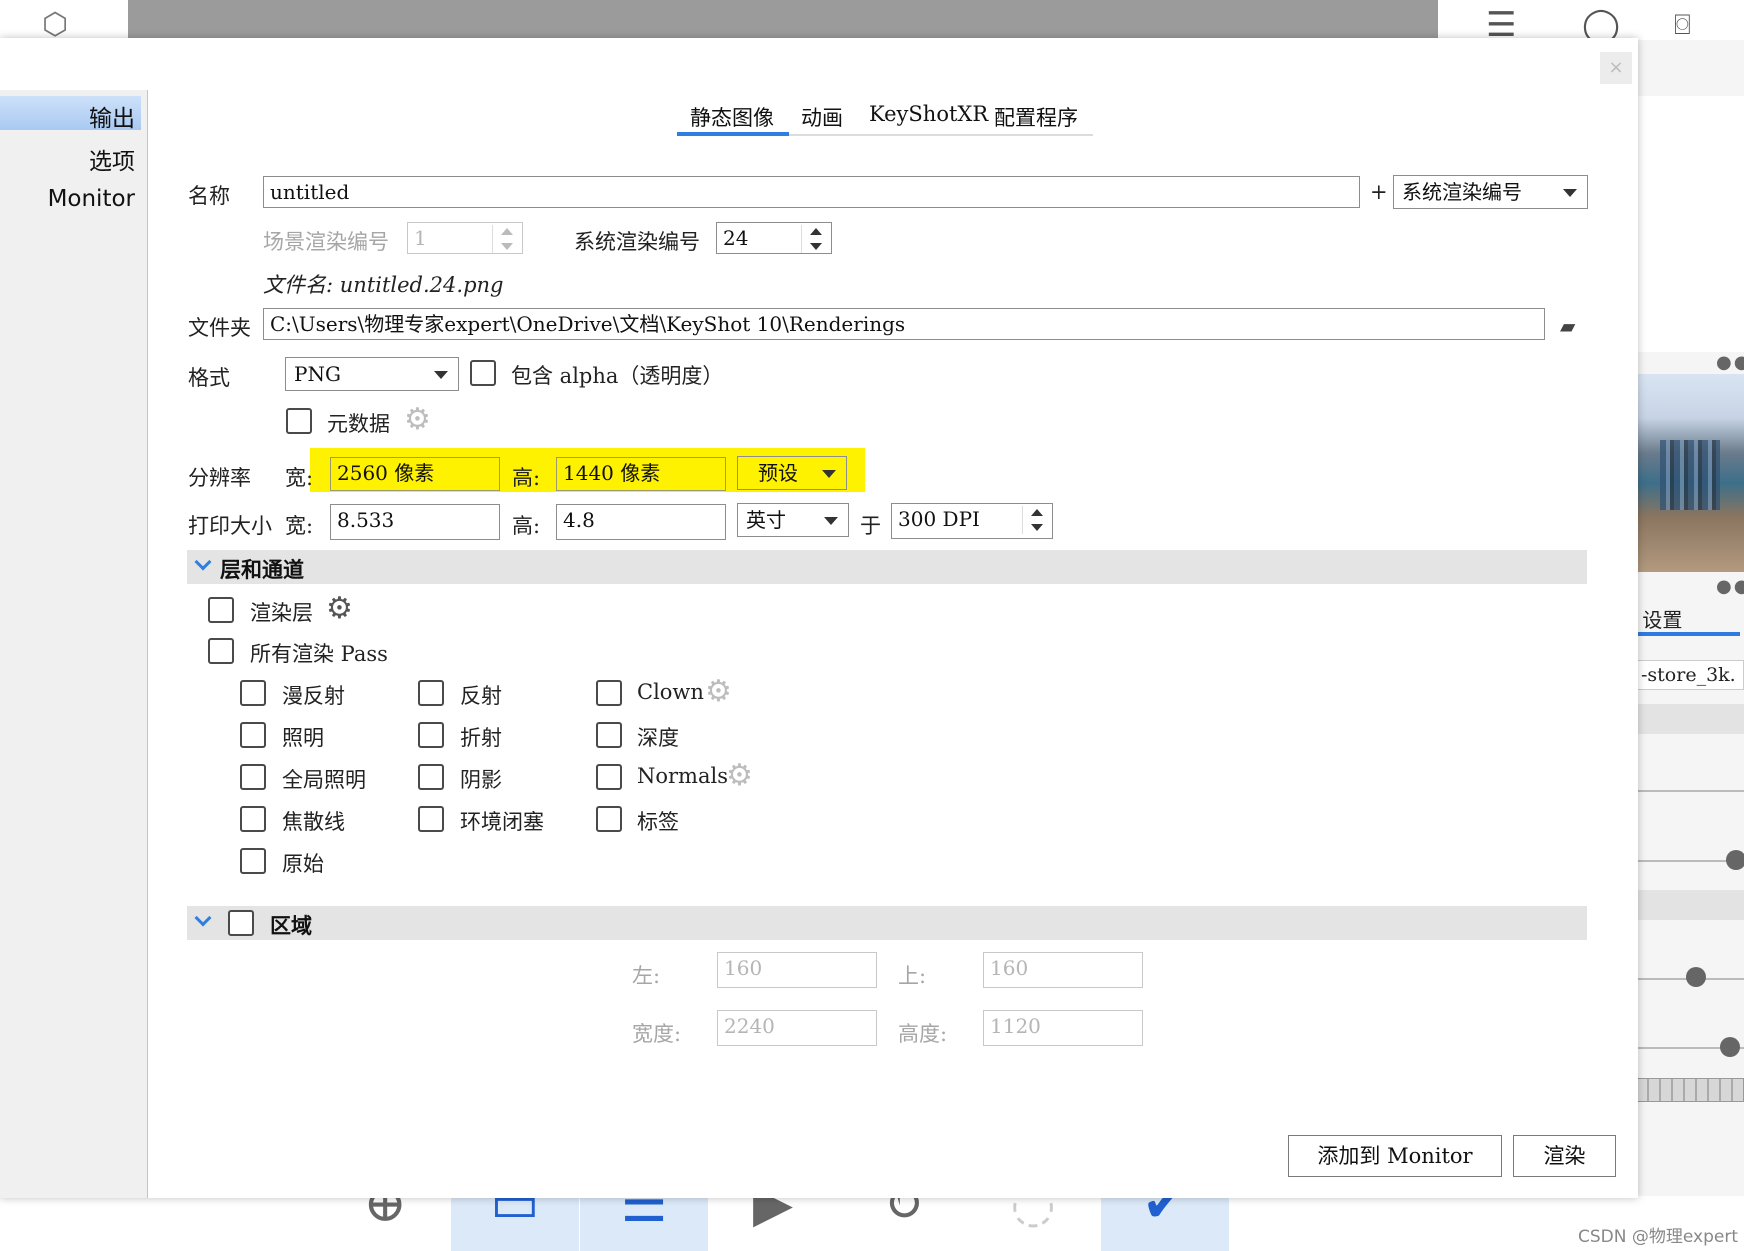  What do you see at coordinates (74, 644) in the screenshot?
I see `dialog-sidebar` at bounding box center [74, 644].